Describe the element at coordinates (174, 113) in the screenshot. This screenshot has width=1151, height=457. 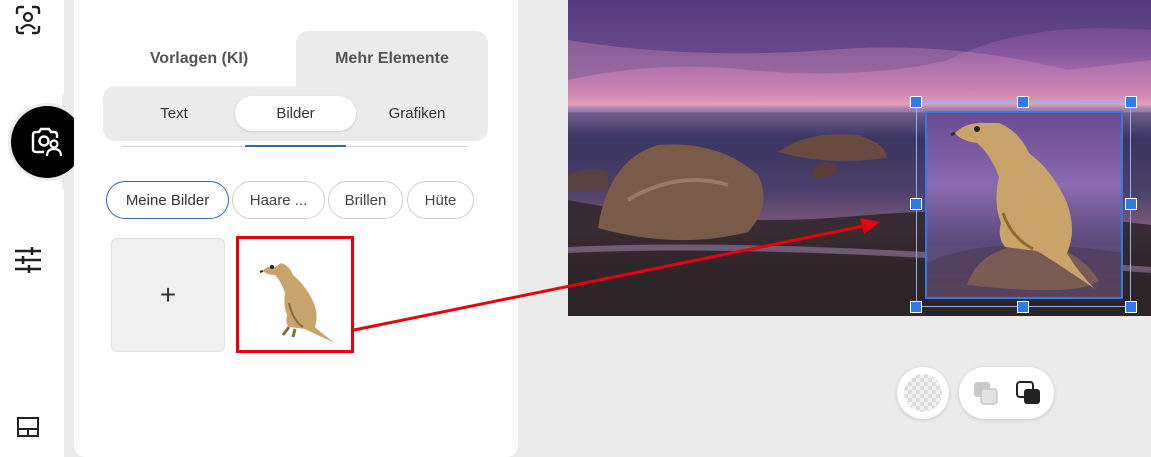
I see `subtab-text: Text` at that location.